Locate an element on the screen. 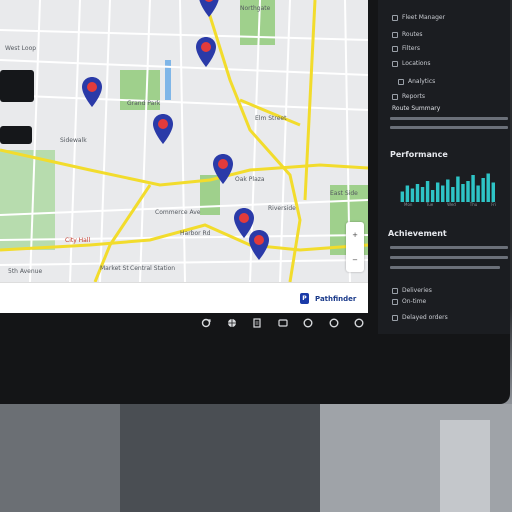  achievement-heading: Achievement is located at coordinates (417, 233).